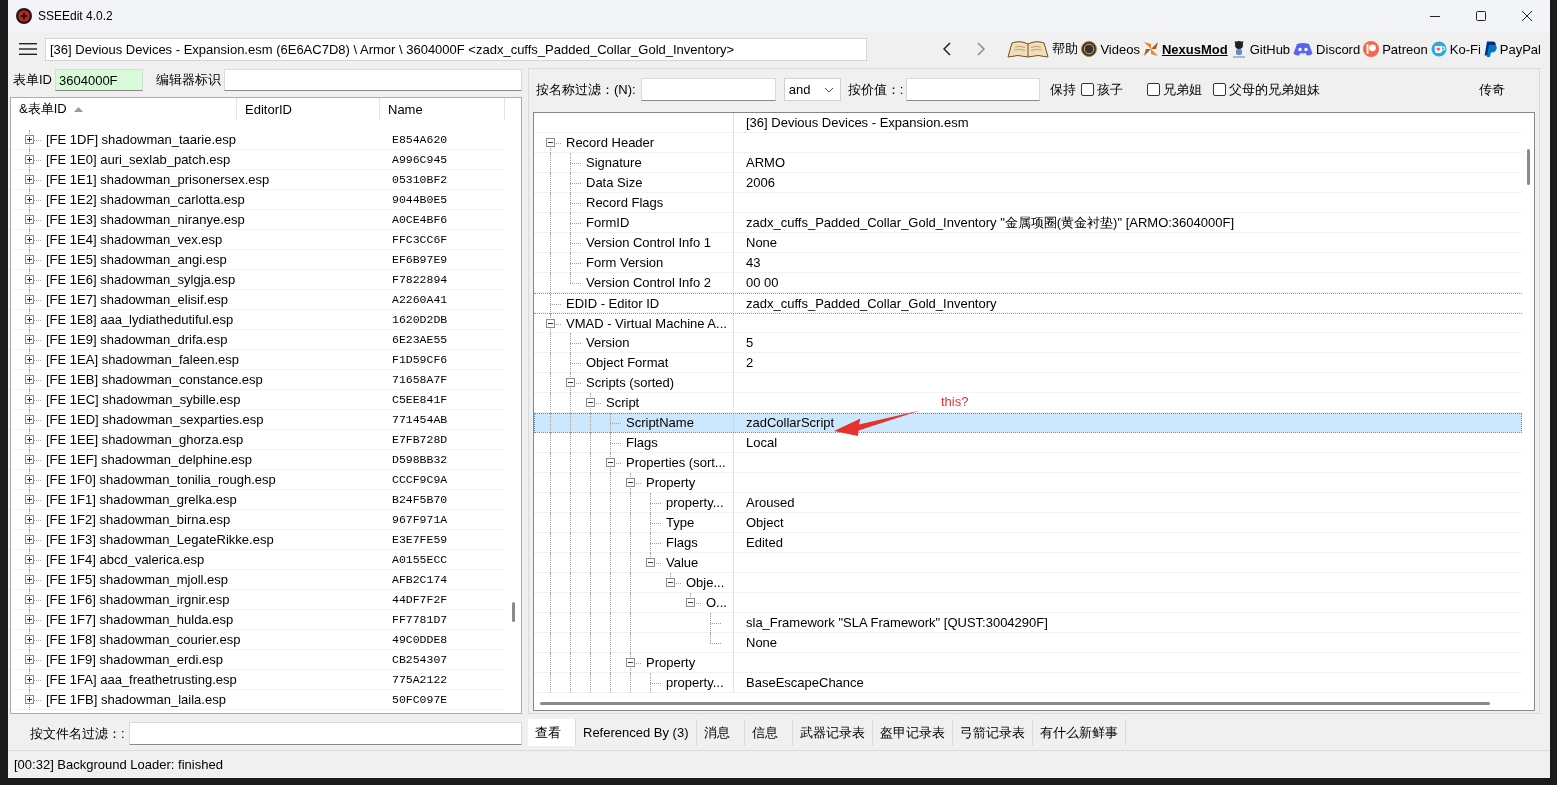 This screenshot has width=1557, height=785. I want to click on tab: 有什么新鲜事, so click(1079, 732).